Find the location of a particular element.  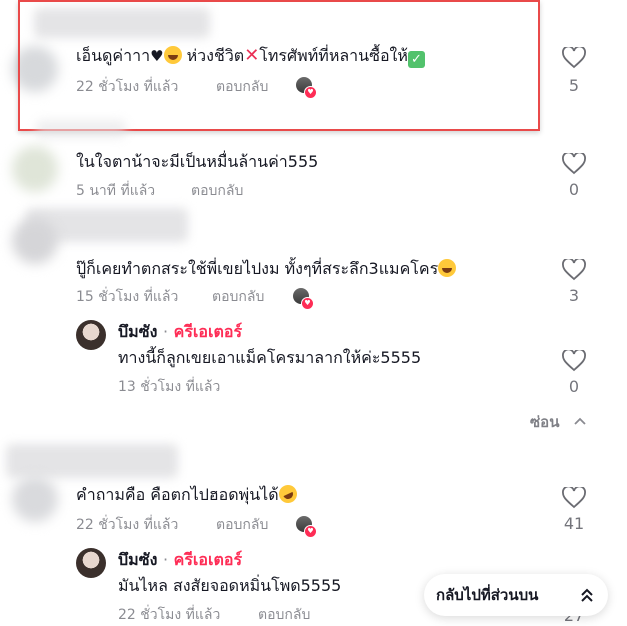

rolling-laughing-emoji-icon is located at coordinates (287, 494).